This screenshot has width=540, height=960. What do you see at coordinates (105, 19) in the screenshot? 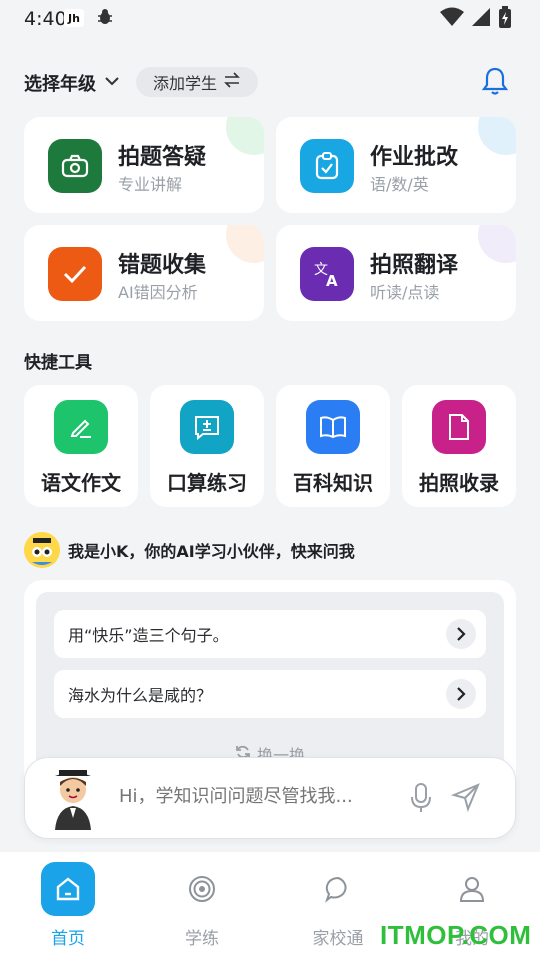
I see `bug-icon` at bounding box center [105, 19].